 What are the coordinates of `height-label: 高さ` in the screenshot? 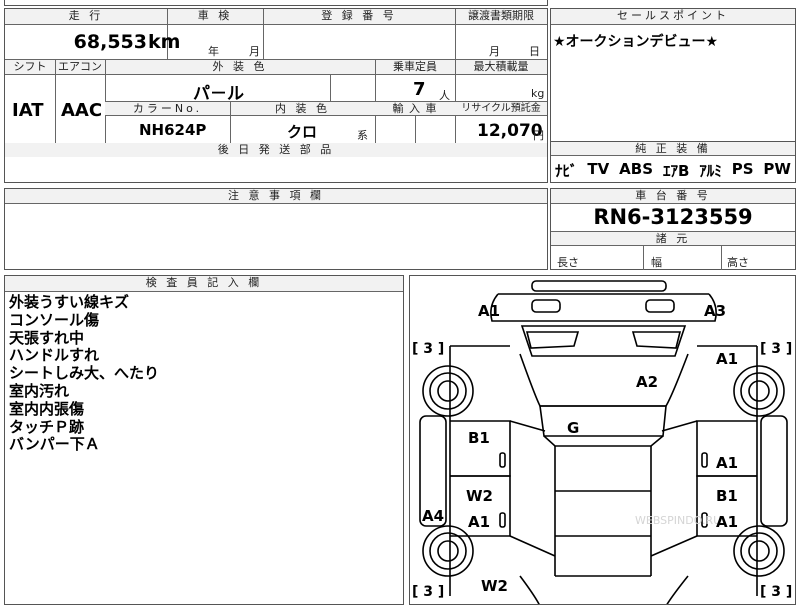 It's located at (738, 262).